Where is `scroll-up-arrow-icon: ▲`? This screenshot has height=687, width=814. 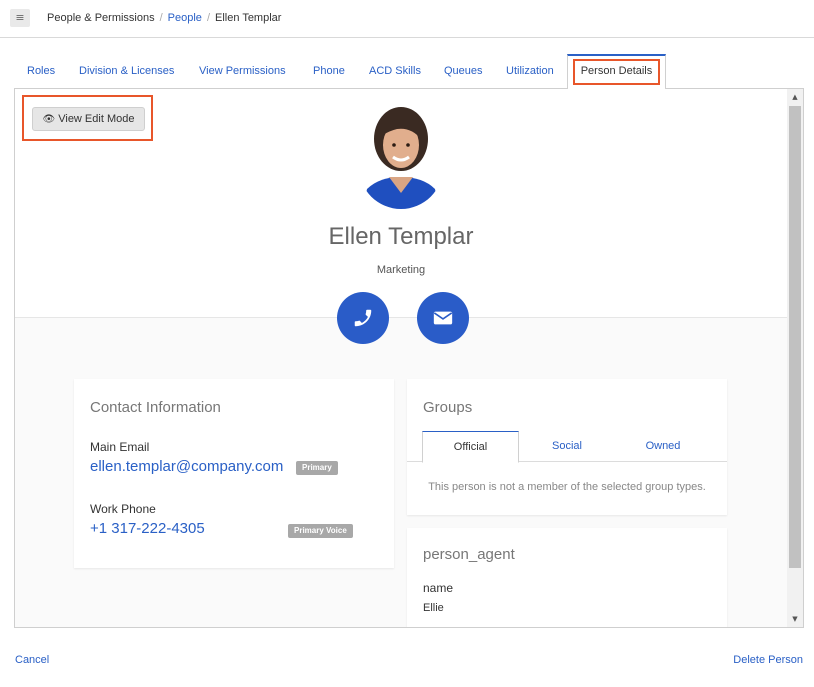 scroll-up-arrow-icon: ▲ is located at coordinates (795, 97).